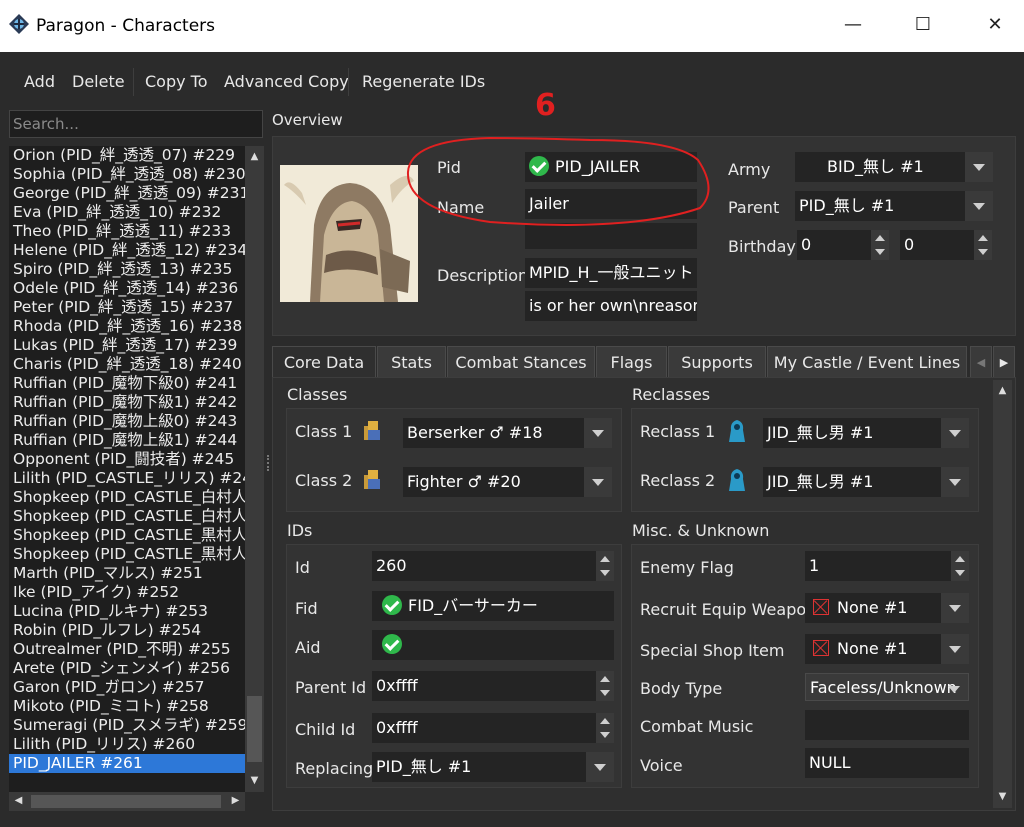  I want to click on list-item: Ike (PID_アイク) #252, so click(127, 592).